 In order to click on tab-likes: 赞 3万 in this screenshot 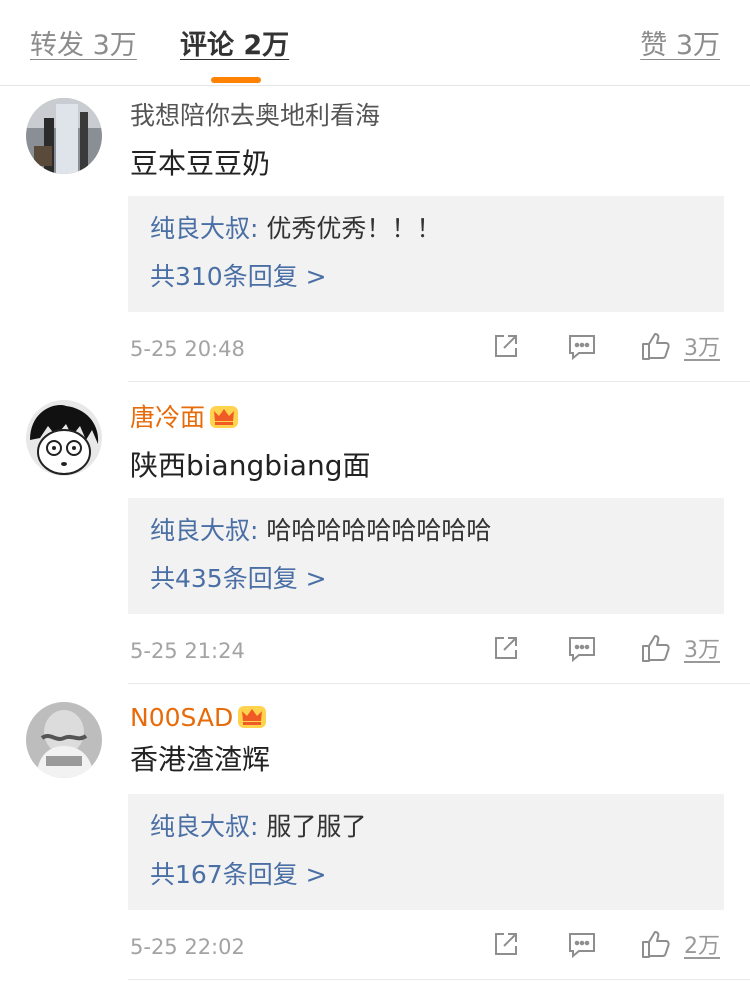, I will do `click(680, 46)`.